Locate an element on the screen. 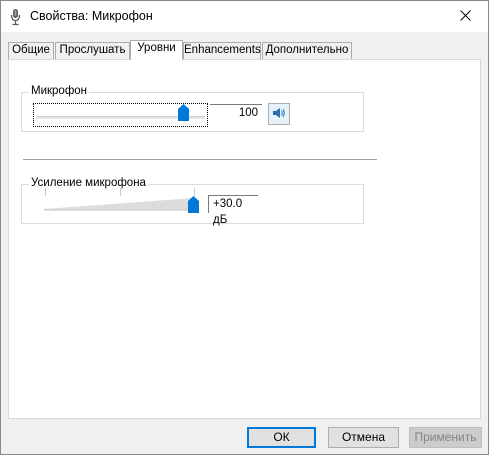 Image resolution: width=489 pixels, height=455 pixels. cancel-button: Отмена is located at coordinates (363, 437).